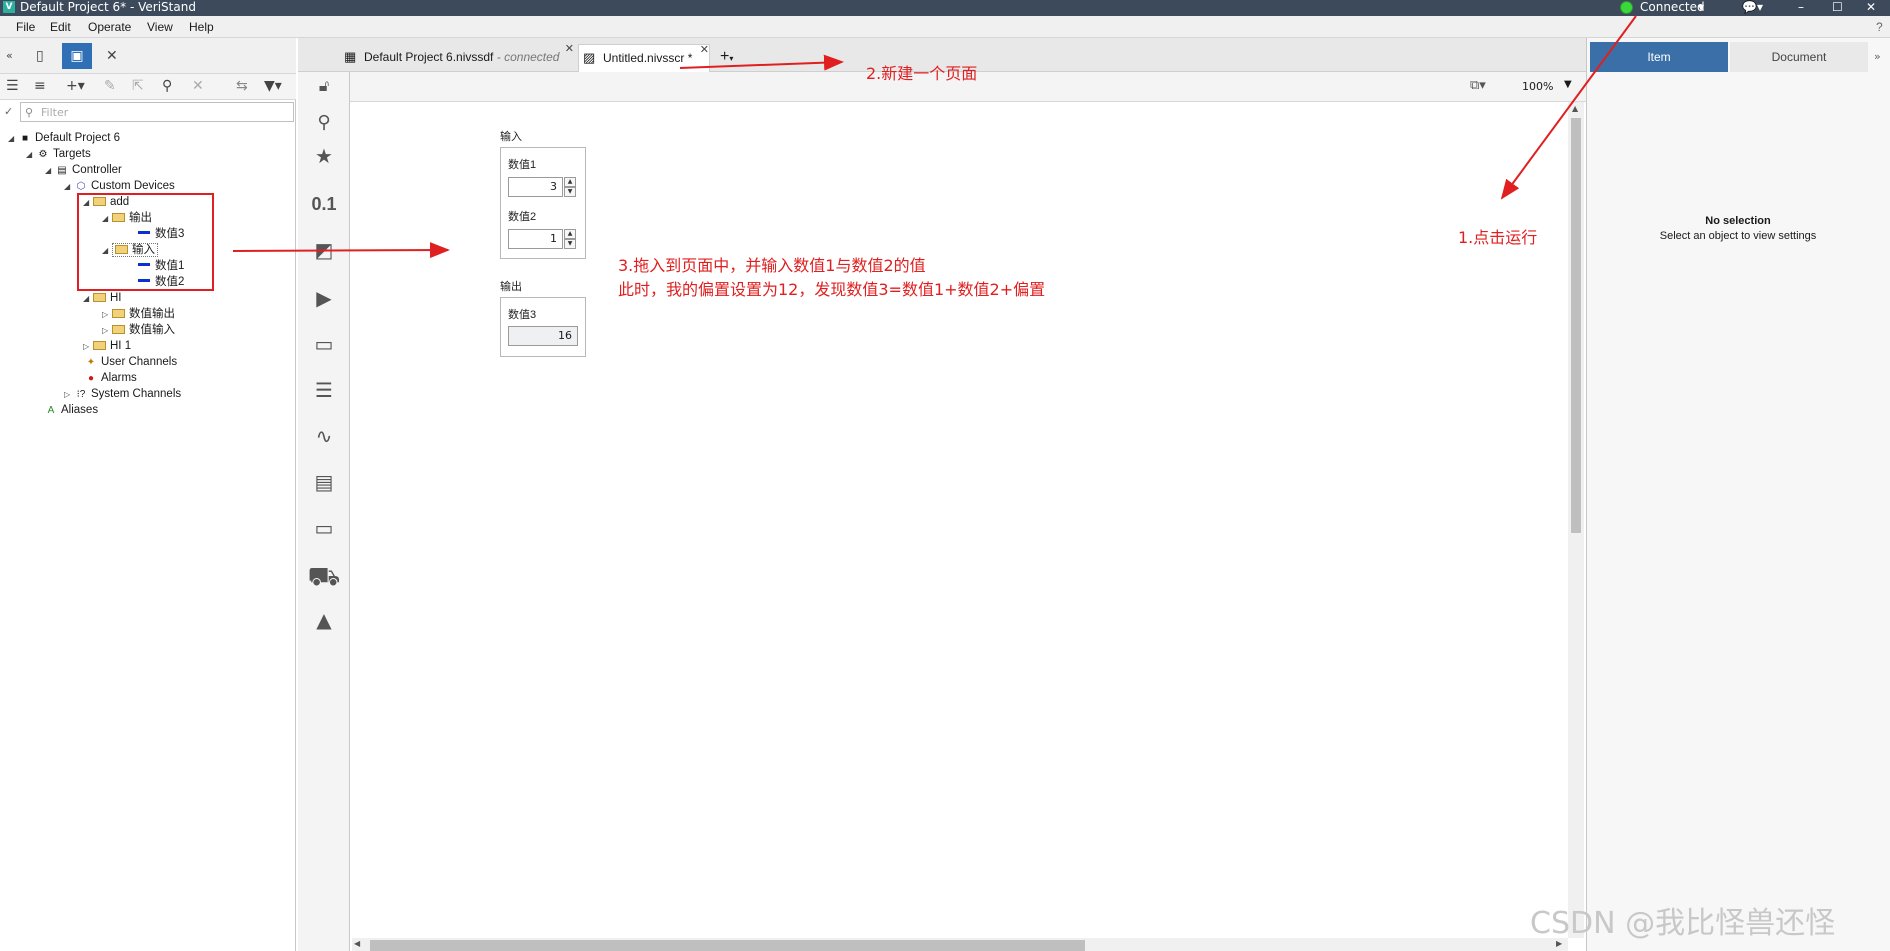 The width and height of the screenshot is (1890, 951). What do you see at coordinates (922, 73) in the screenshot?
I see `annotation-step2: 2.新建一个页面` at bounding box center [922, 73].